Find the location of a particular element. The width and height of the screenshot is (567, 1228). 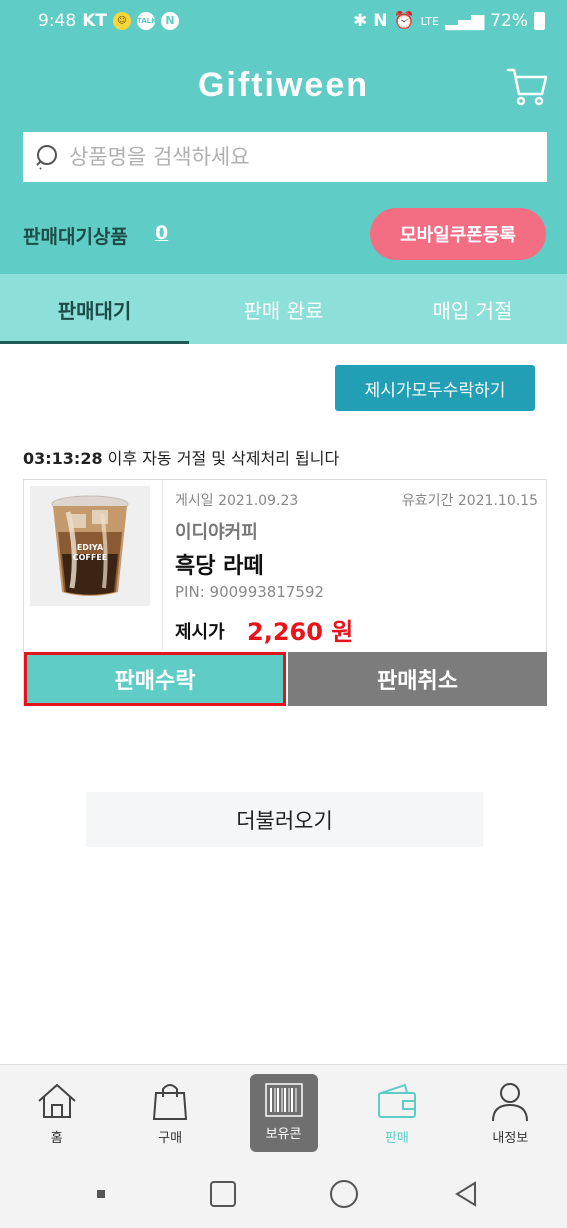

status-right: ✱ N ⏰ LTE ▂▄▆ 72% is located at coordinates (449, 21).